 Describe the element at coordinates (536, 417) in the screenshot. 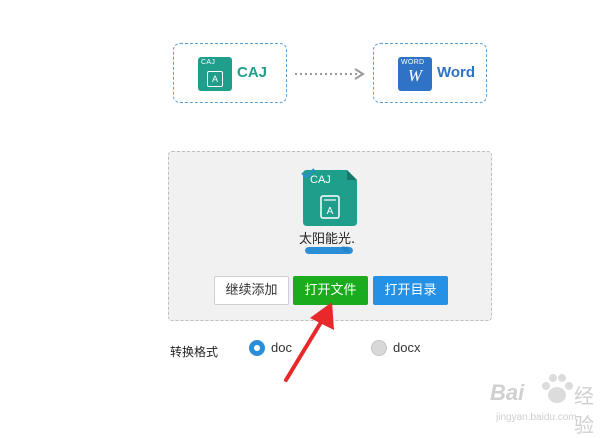

I see `watermark-url: jingyan.baidu.com` at that location.